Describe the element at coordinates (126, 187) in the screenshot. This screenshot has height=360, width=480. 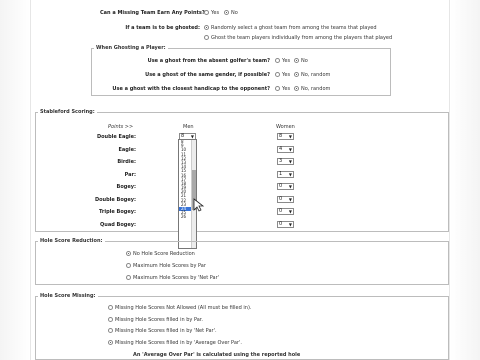
I see `stableford-row-label: Bogey:` at that location.